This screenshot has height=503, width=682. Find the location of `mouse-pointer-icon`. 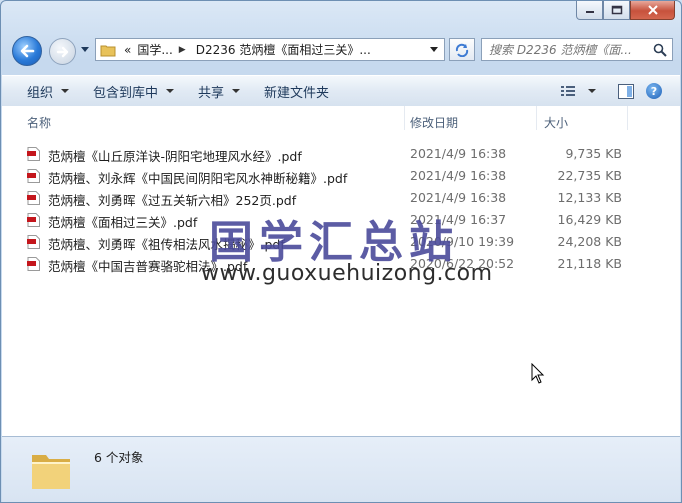

mouse-pointer-icon is located at coordinates (538, 373).